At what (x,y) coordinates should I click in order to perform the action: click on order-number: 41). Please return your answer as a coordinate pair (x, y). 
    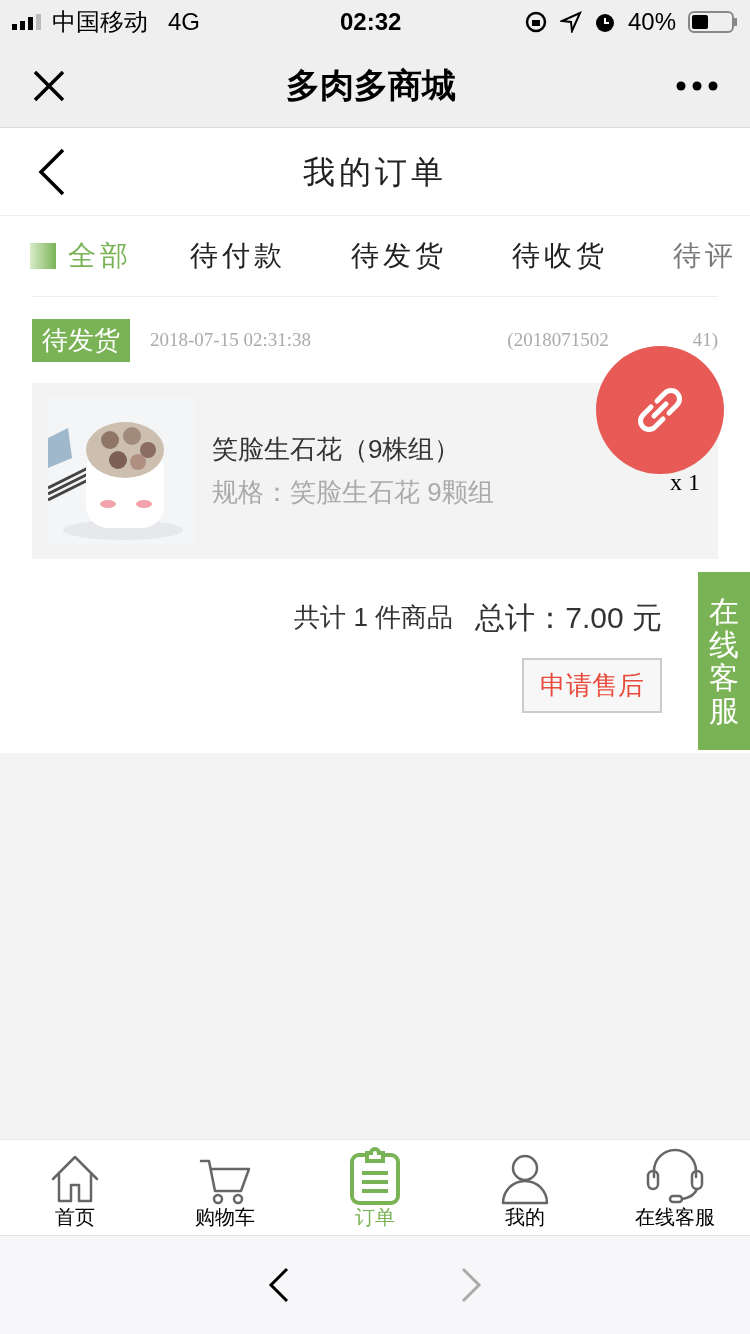
    Looking at the image, I should click on (705, 339).